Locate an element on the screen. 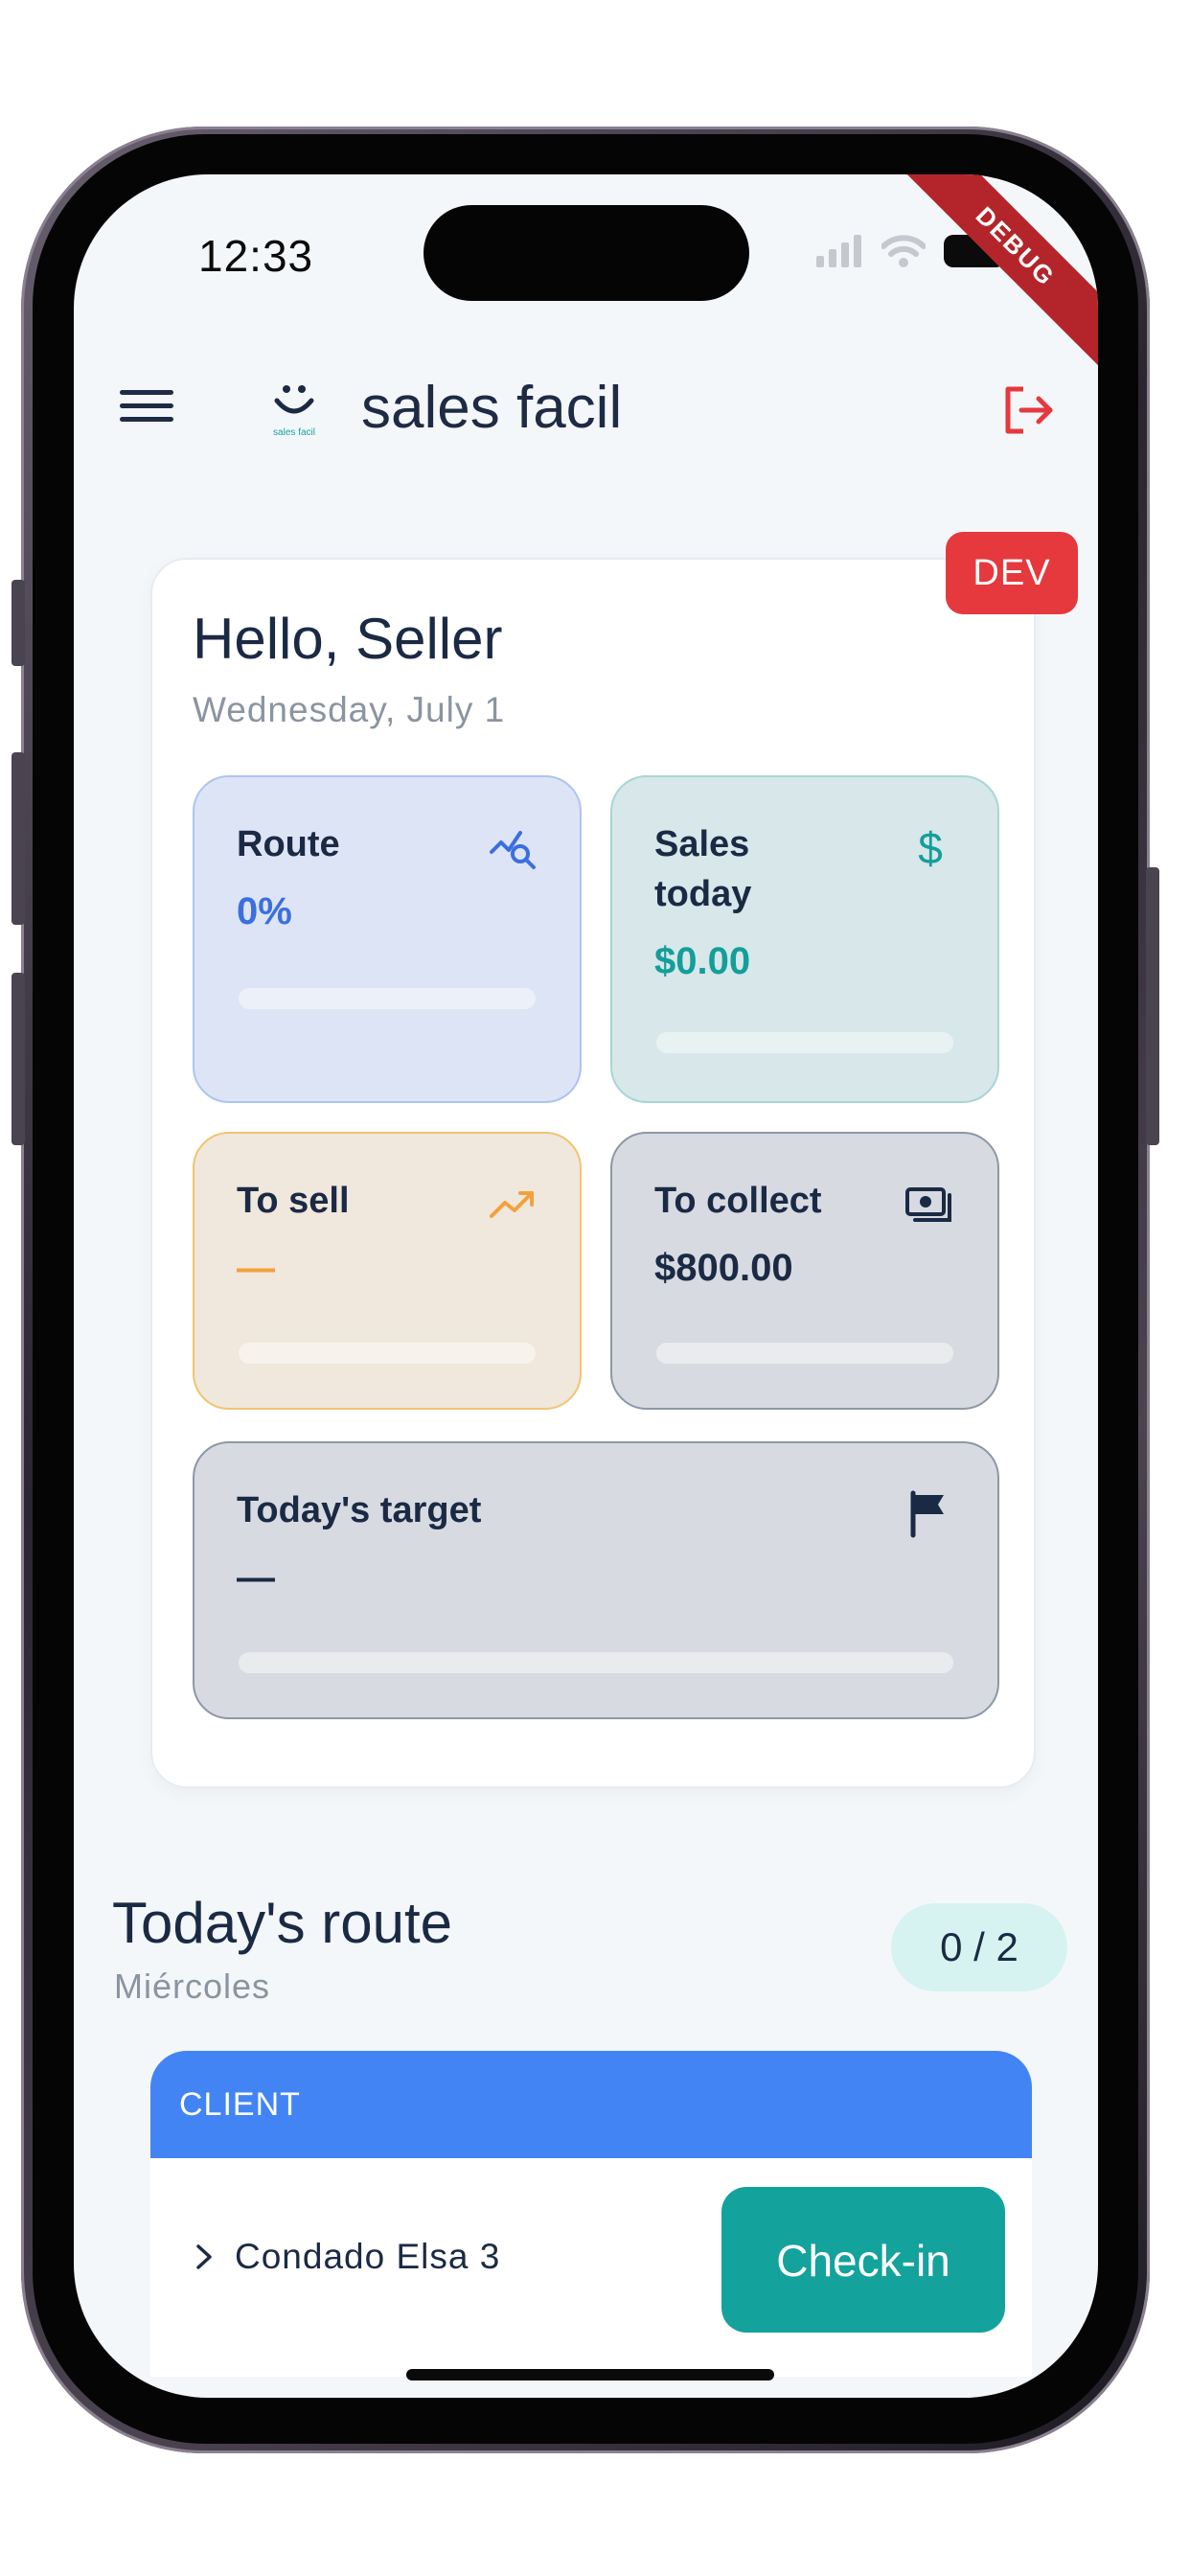 This screenshot has height=2576, width=1190. status-time: 12:33 is located at coordinates (256, 256).